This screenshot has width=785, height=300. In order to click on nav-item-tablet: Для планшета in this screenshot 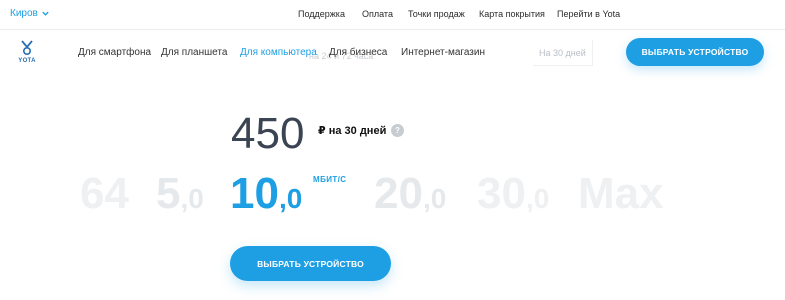, I will do `click(194, 52)`.